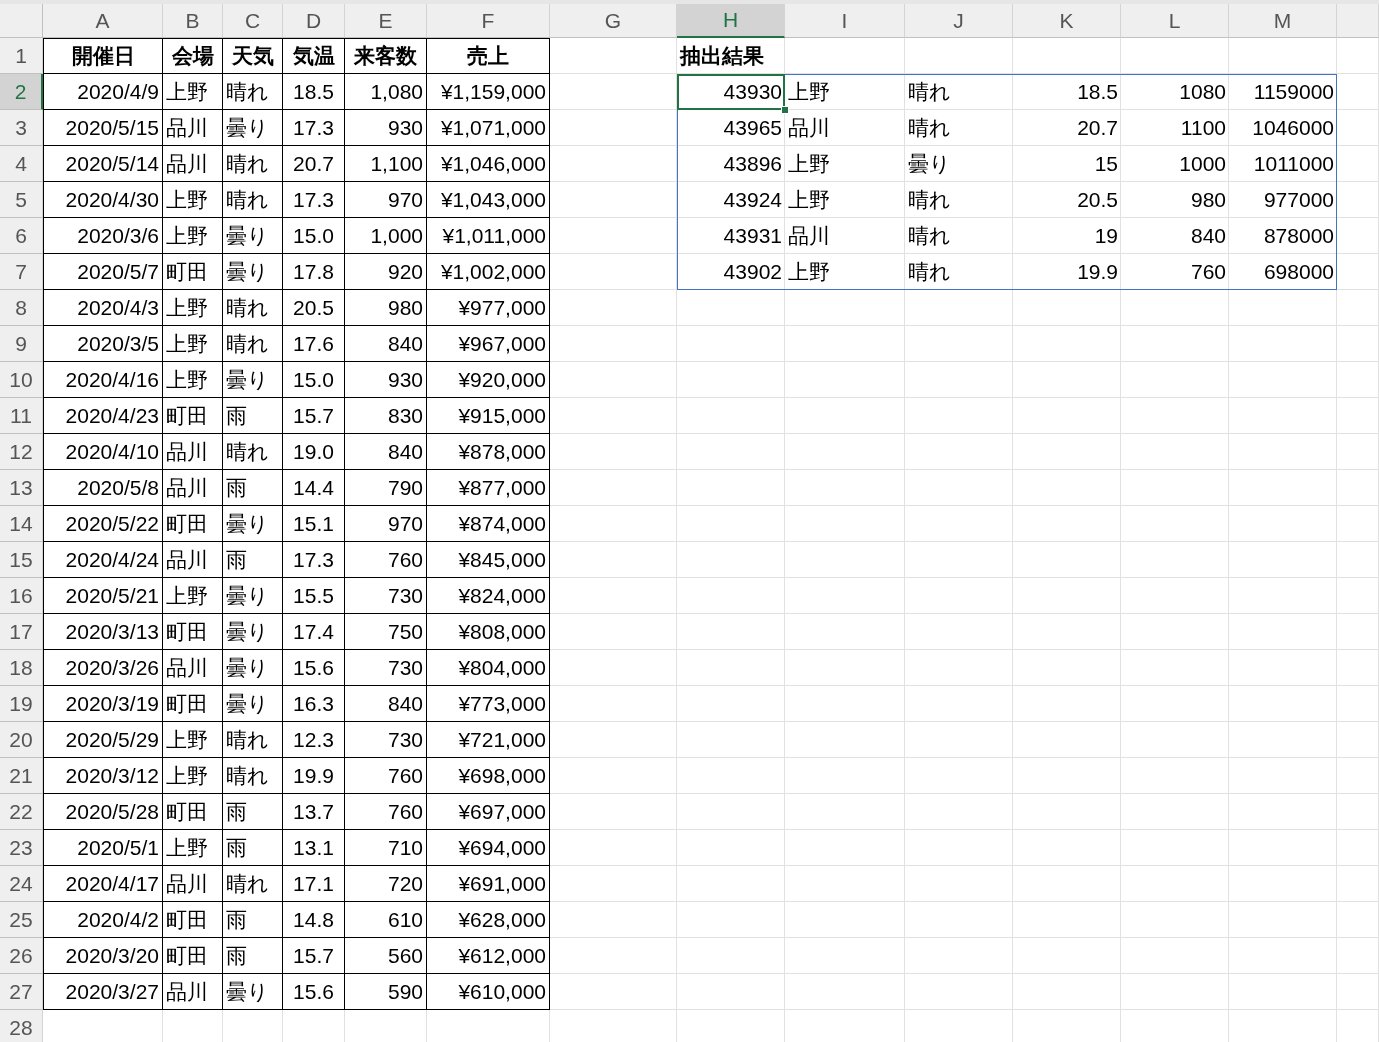  Describe the element at coordinates (103, 776) in the screenshot. I see `table-cell: 2020/3/12` at that location.